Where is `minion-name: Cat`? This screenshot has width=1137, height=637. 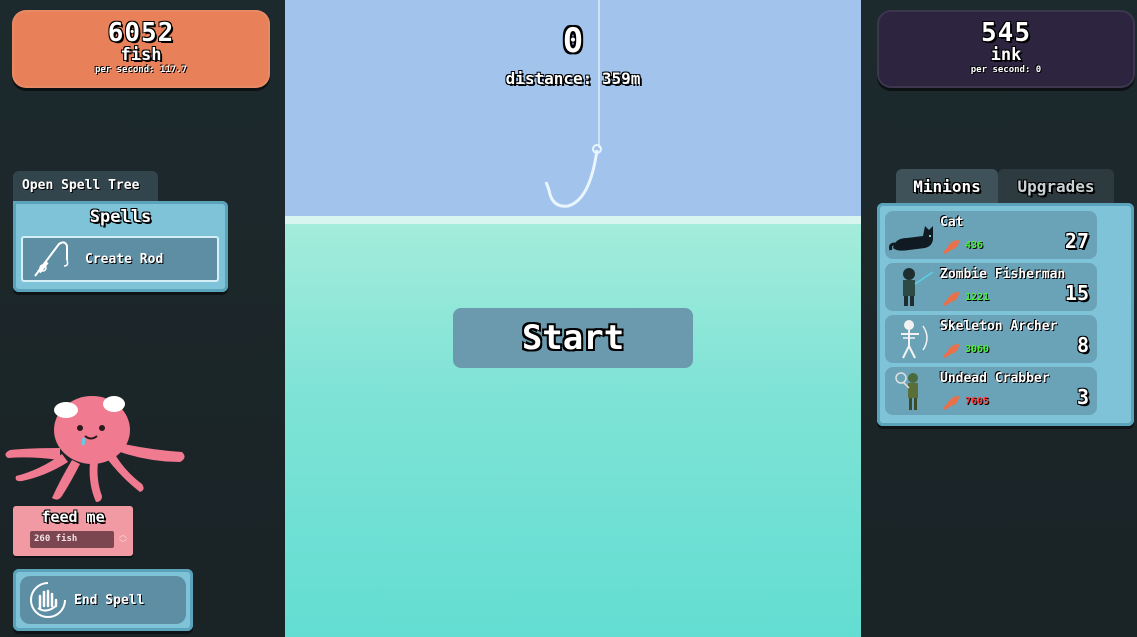 minion-name: Cat is located at coordinates (952, 222).